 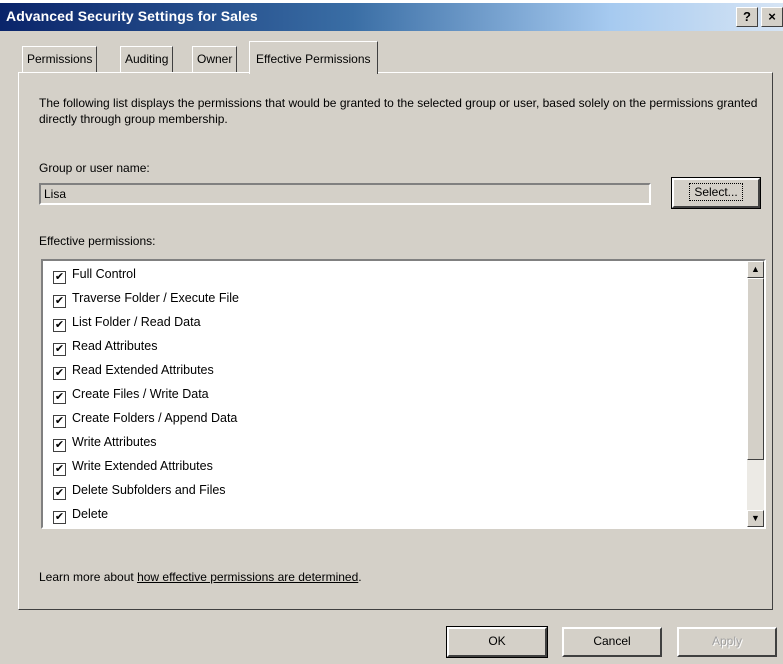 I want to click on permission-item: ✔ Traverse Folder / Execute File, so click(x=146, y=298).